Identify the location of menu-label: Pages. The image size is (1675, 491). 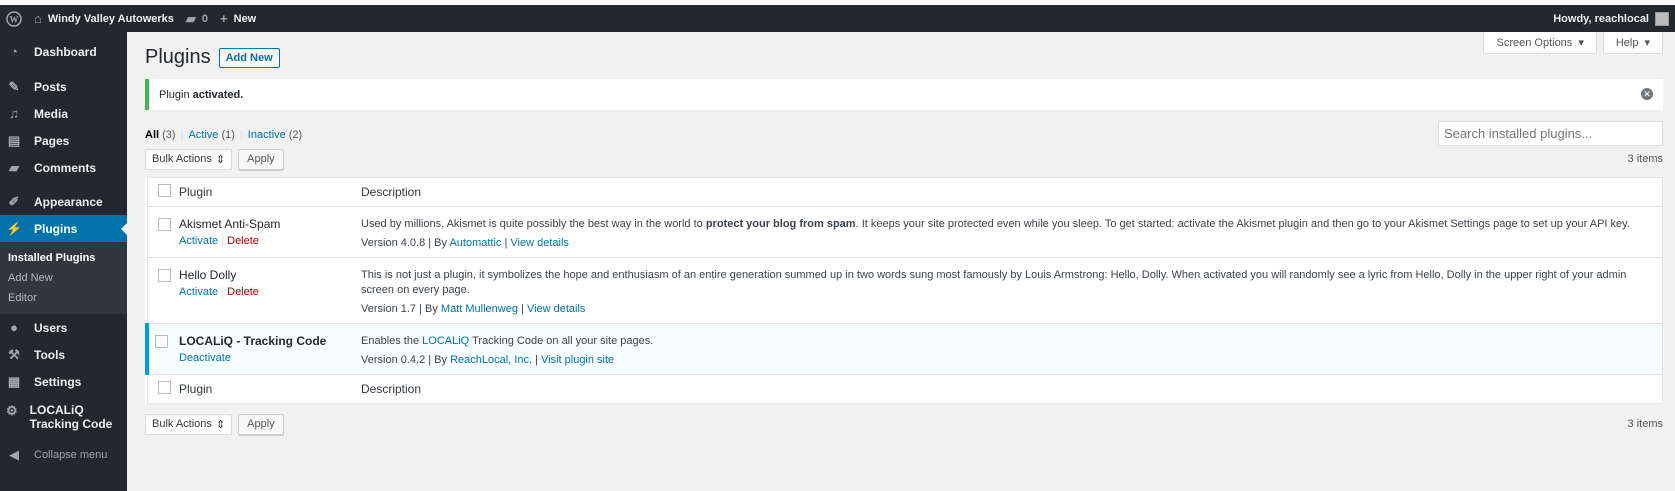
(52, 140).